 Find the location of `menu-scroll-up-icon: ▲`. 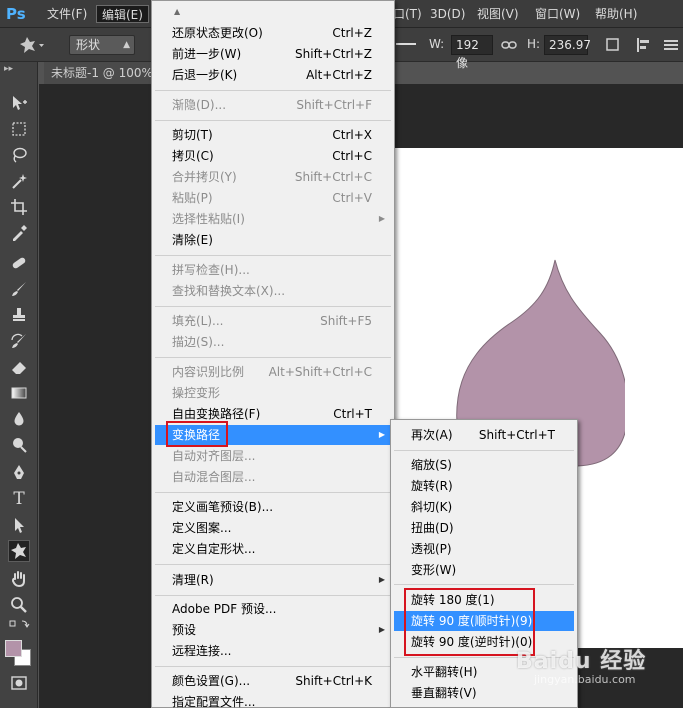

menu-scroll-up-icon: ▲ is located at coordinates (273, 12).